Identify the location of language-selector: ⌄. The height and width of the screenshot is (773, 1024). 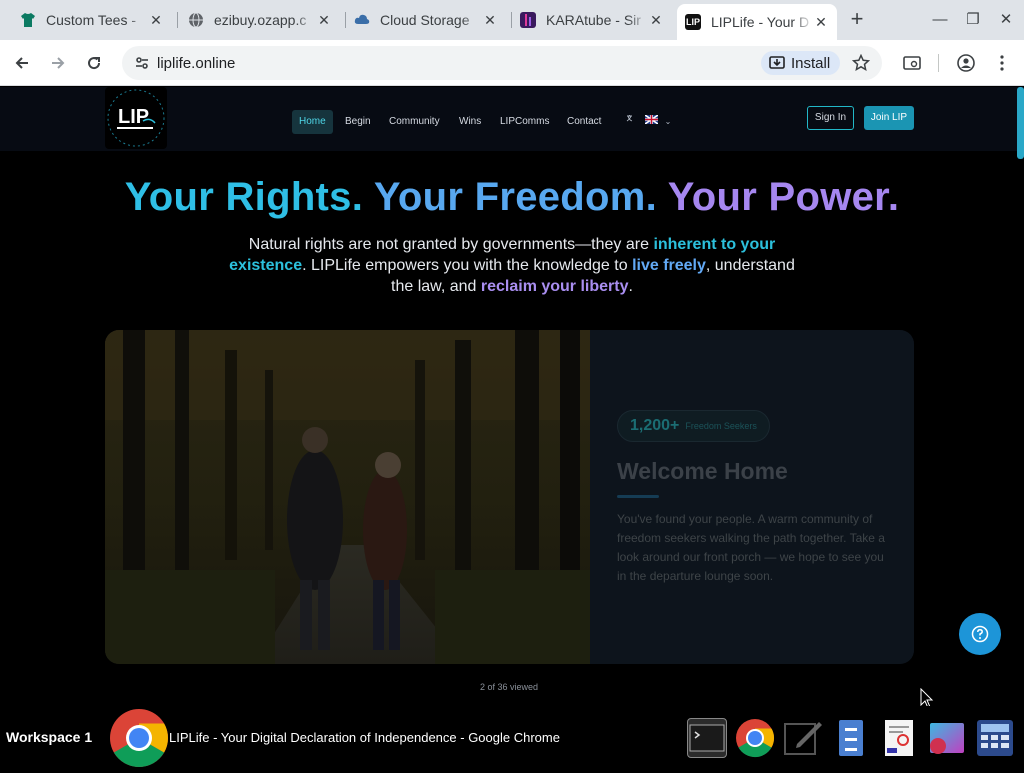
(648, 120).